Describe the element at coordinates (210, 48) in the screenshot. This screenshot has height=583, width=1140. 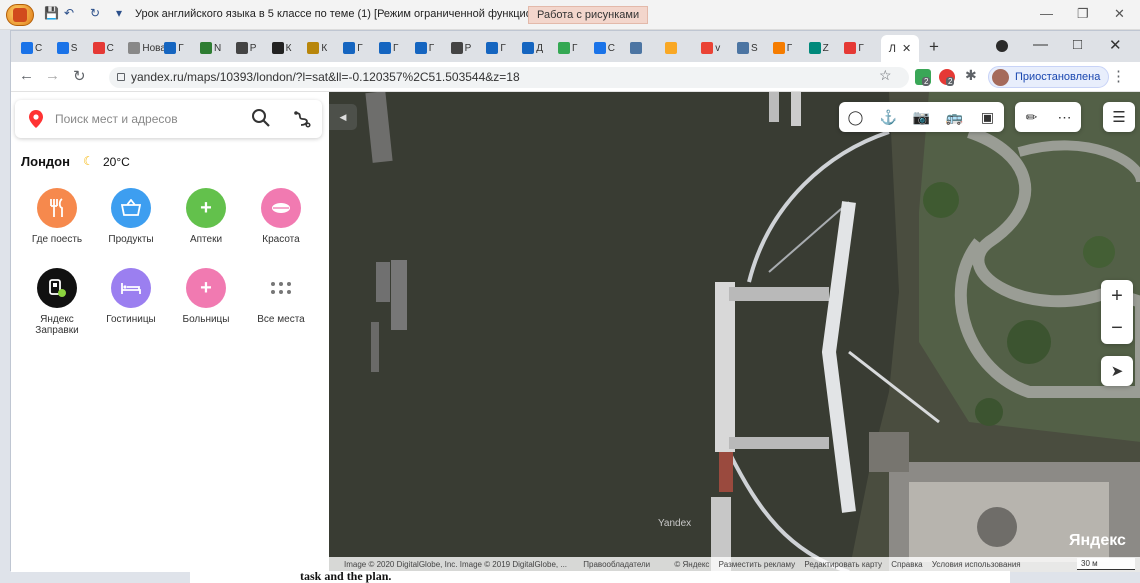
I see `browser-tab: N` at that location.